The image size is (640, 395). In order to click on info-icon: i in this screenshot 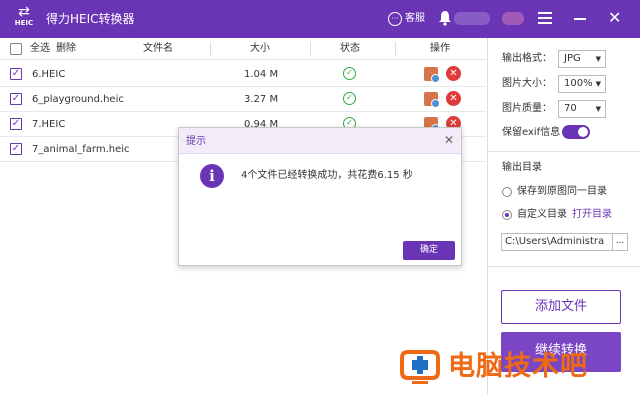, I will do `click(212, 176)`.